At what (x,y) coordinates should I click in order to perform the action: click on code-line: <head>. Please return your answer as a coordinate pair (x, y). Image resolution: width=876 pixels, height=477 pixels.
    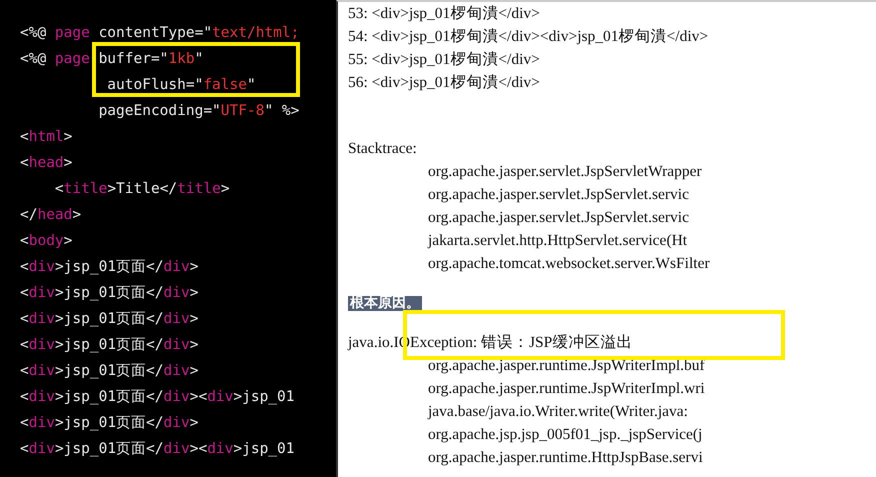
    Looking at the image, I should click on (47, 163).